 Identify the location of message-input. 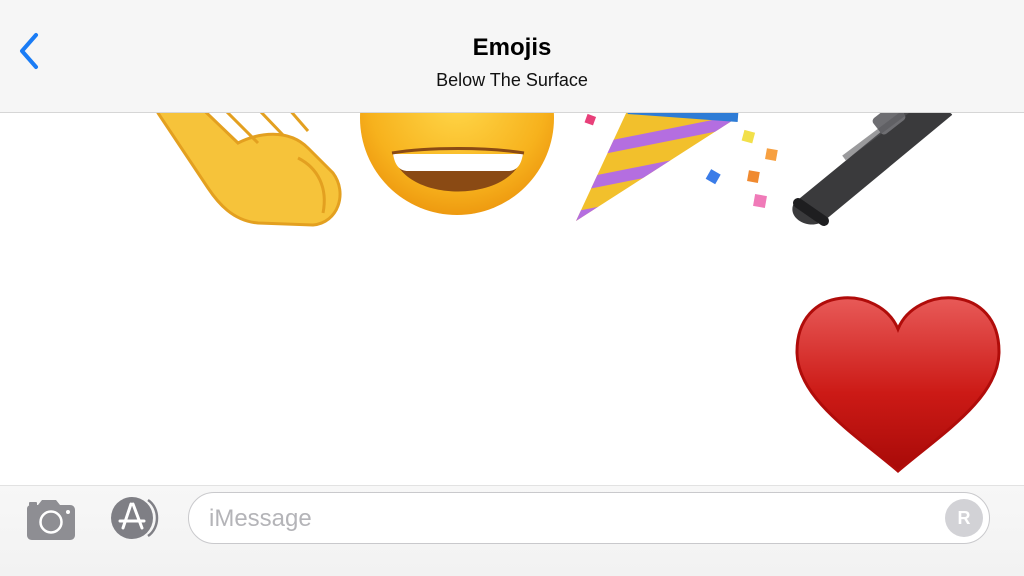
(559, 518).